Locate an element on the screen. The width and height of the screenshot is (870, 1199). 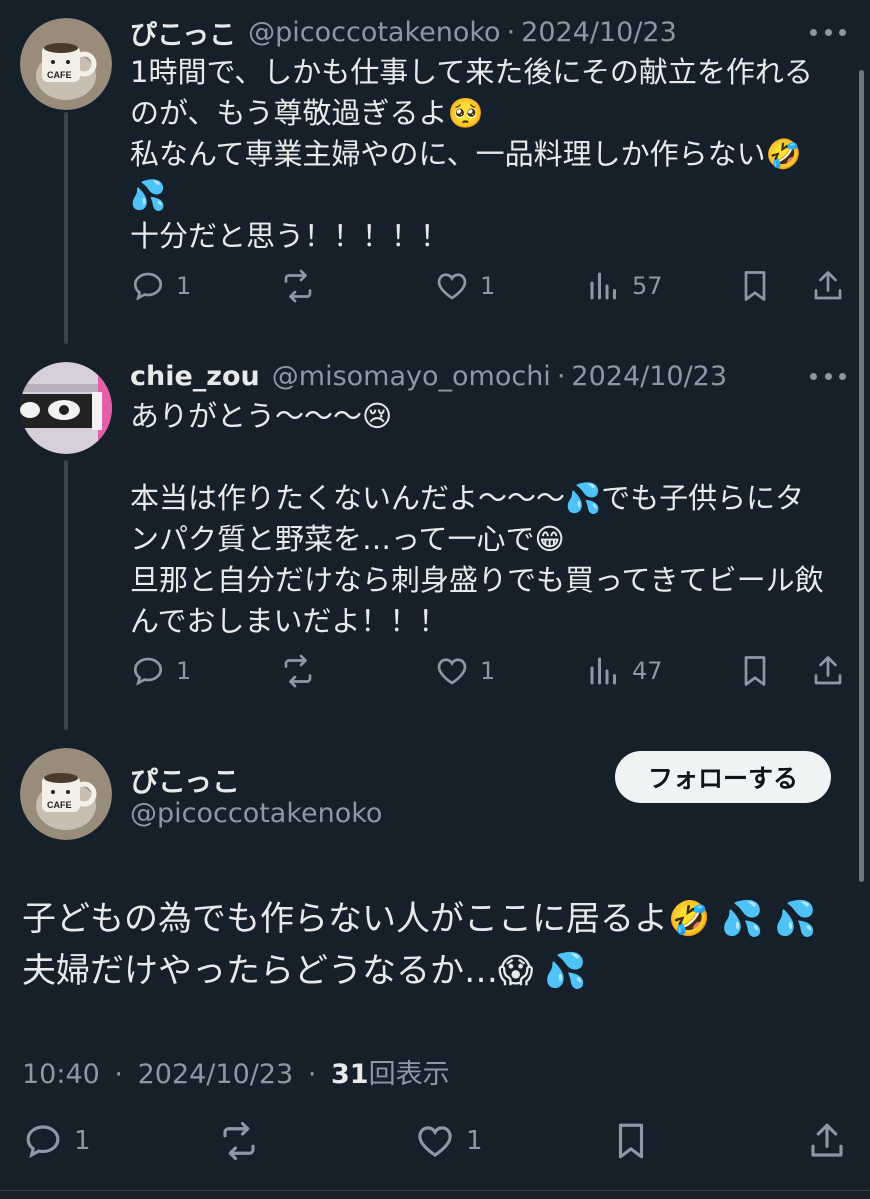
action-bar: 1 1 57 is located at coordinates (488, 288).